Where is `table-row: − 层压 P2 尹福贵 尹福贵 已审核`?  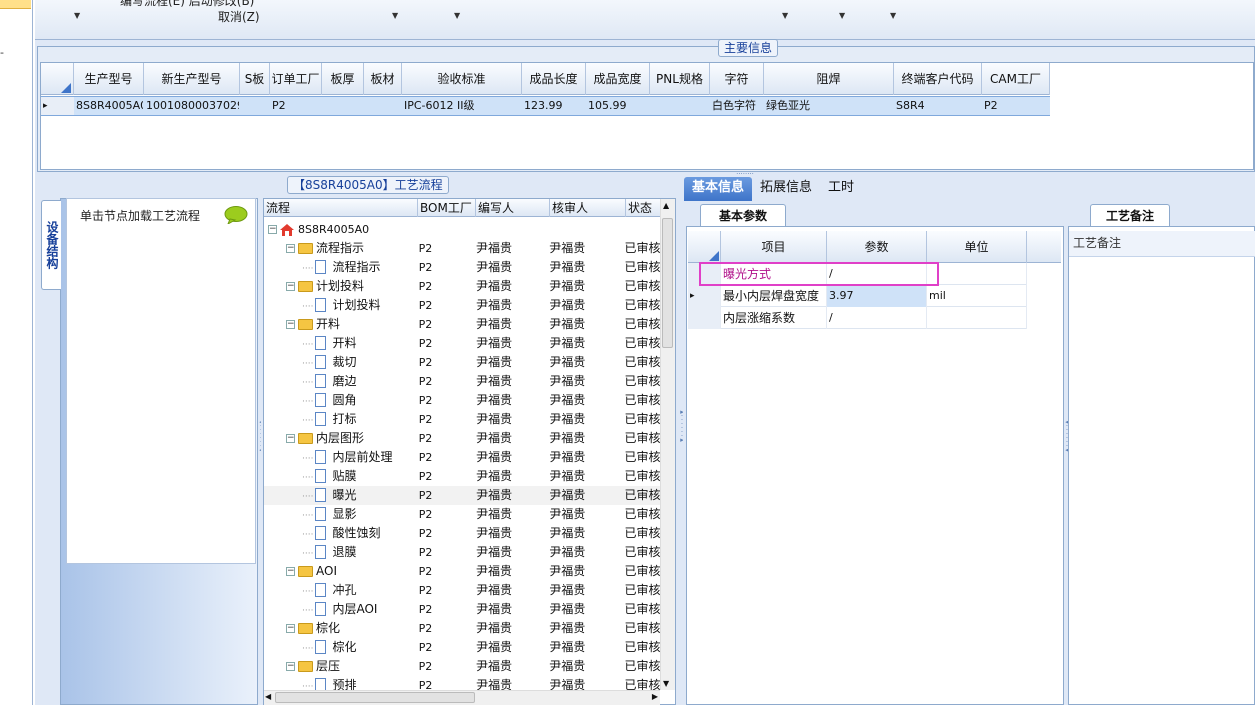
table-row: − 层压 P2 尹福贵 尹福贵 已审核 is located at coordinates (469, 666).